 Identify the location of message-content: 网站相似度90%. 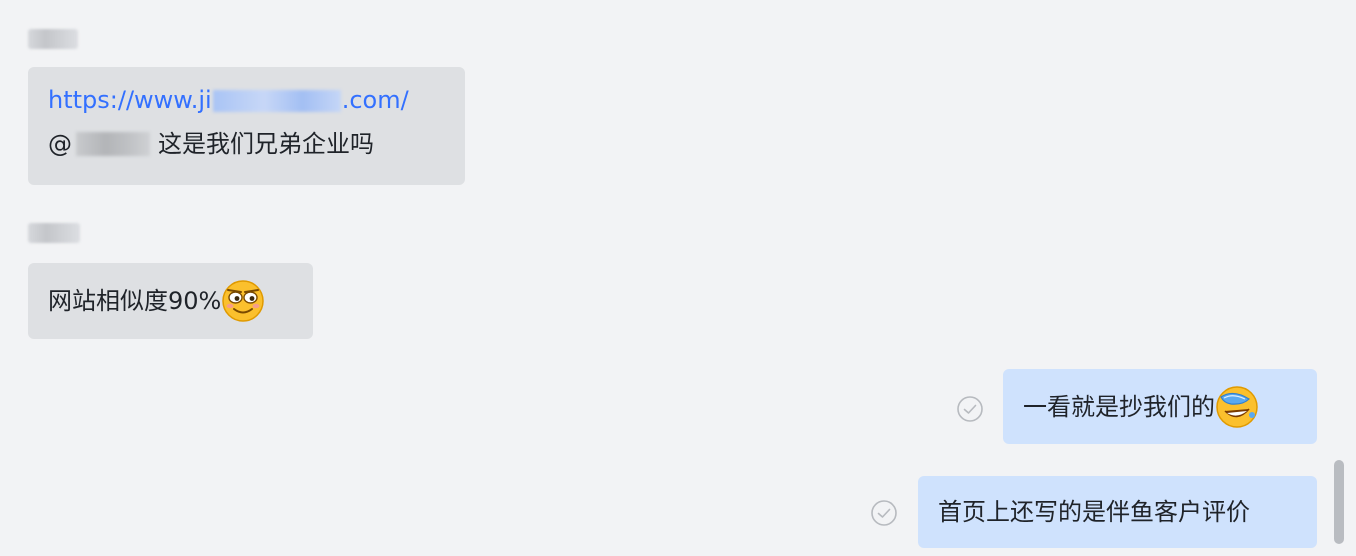
(170, 301).